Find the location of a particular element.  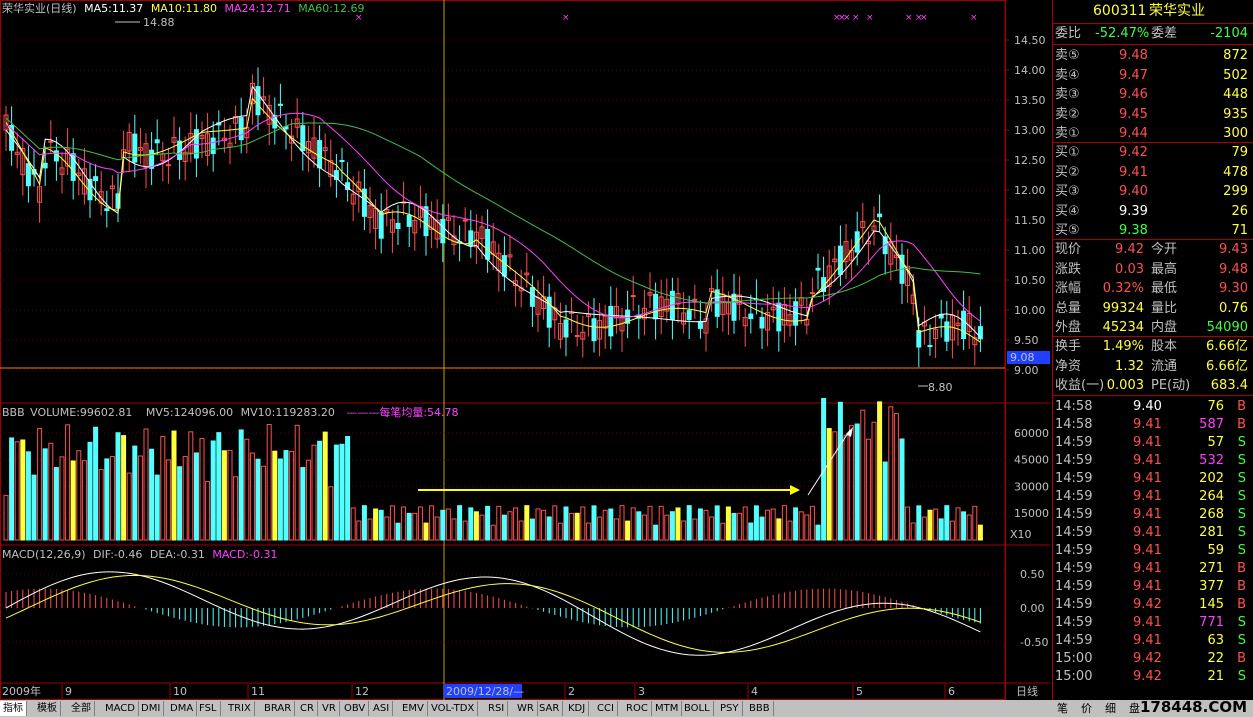

macd-tick-label: 0.00 is located at coordinates (1032, 608).